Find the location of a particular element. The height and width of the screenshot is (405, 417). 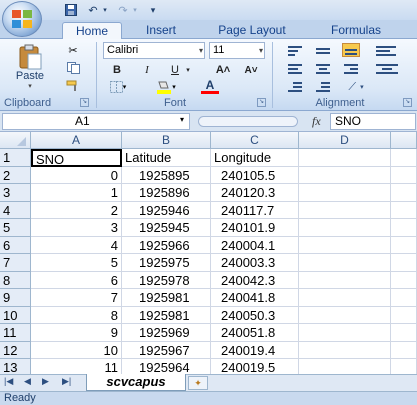

tab-formulas: Formulas is located at coordinates (356, 30).